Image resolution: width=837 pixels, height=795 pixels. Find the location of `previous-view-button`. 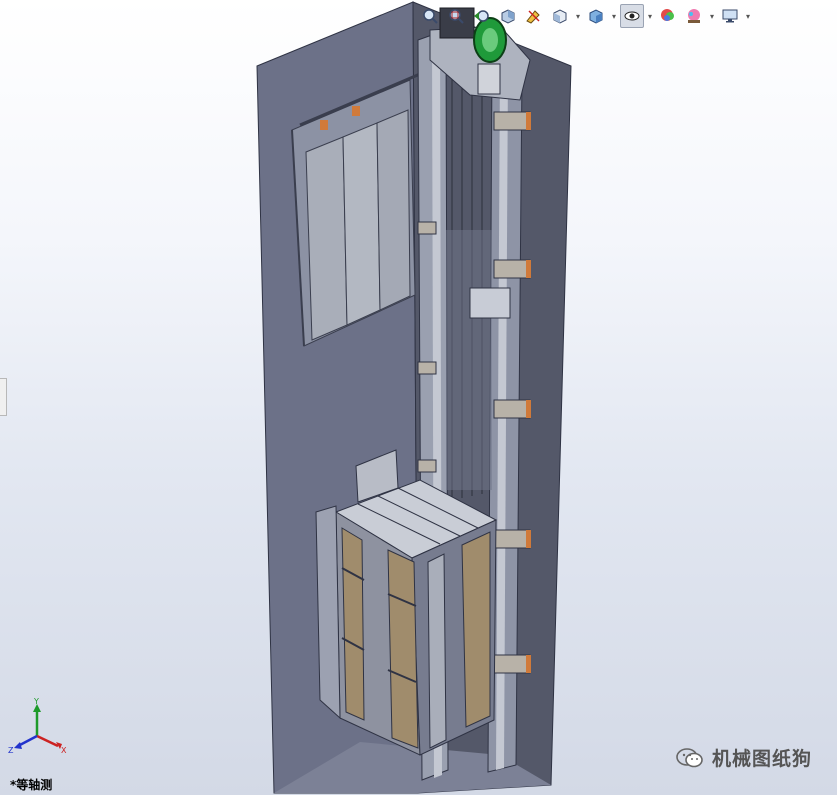

previous-view-button is located at coordinates (482, 16).